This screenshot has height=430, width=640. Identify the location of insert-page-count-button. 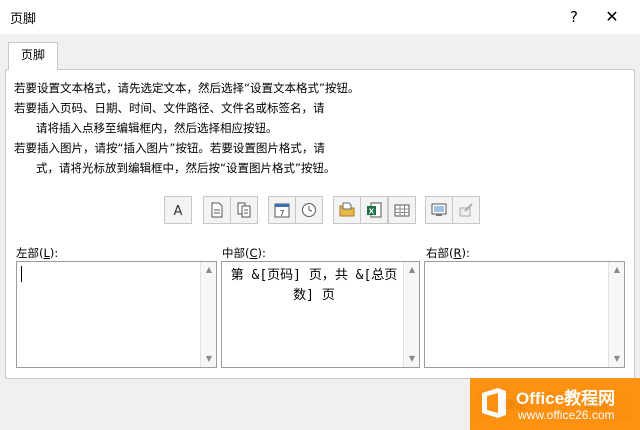
(244, 210).